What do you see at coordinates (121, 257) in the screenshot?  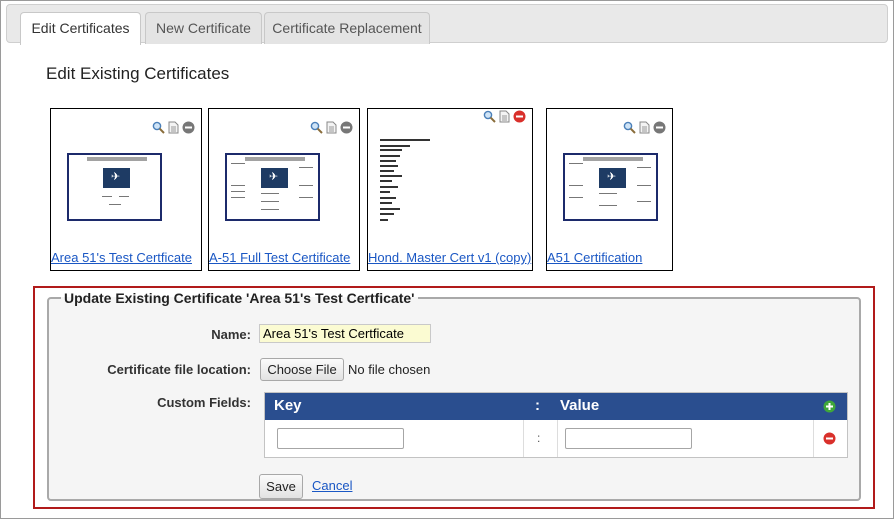 I see `certificate-link: Area 51's Test Certficate` at bounding box center [121, 257].